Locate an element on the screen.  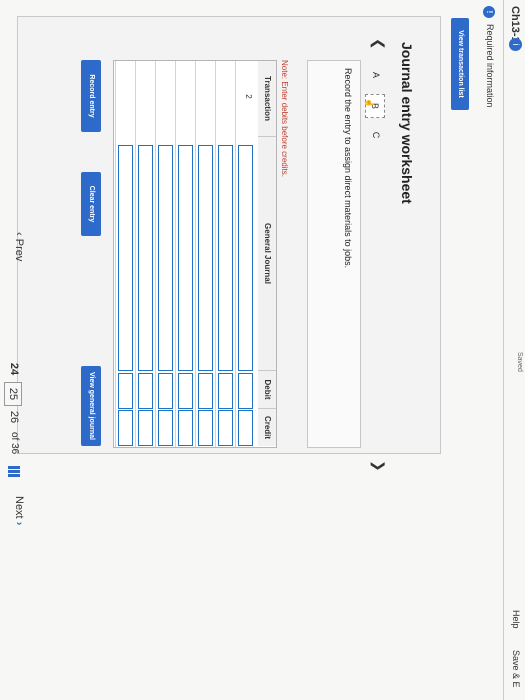
chevron-left-icon: ❮ is located at coordinates (378, 44).